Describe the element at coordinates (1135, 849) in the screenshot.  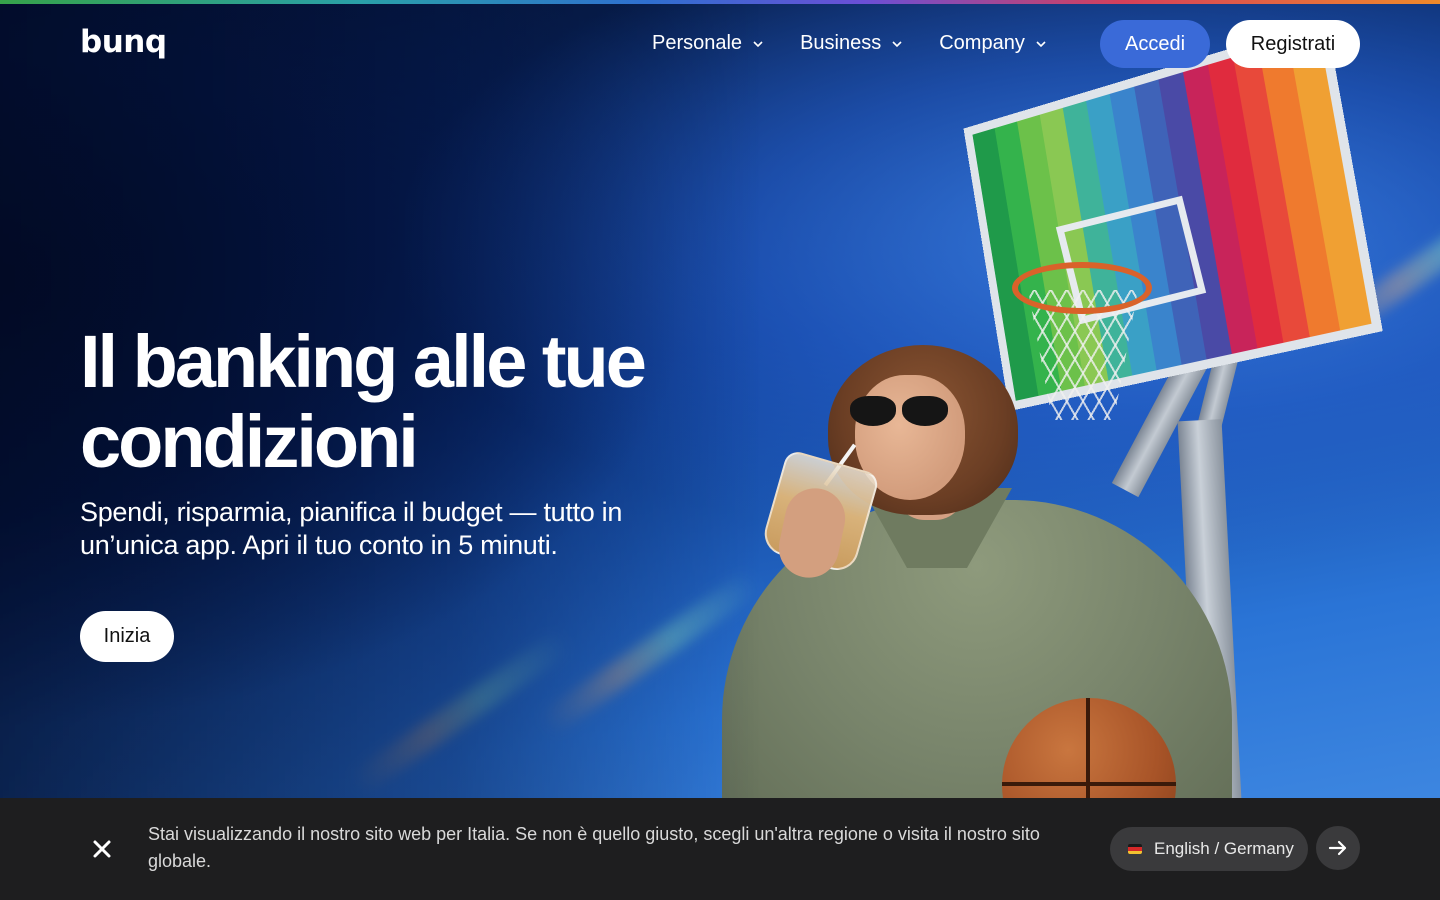
I see `germany-flag-icon` at that location.